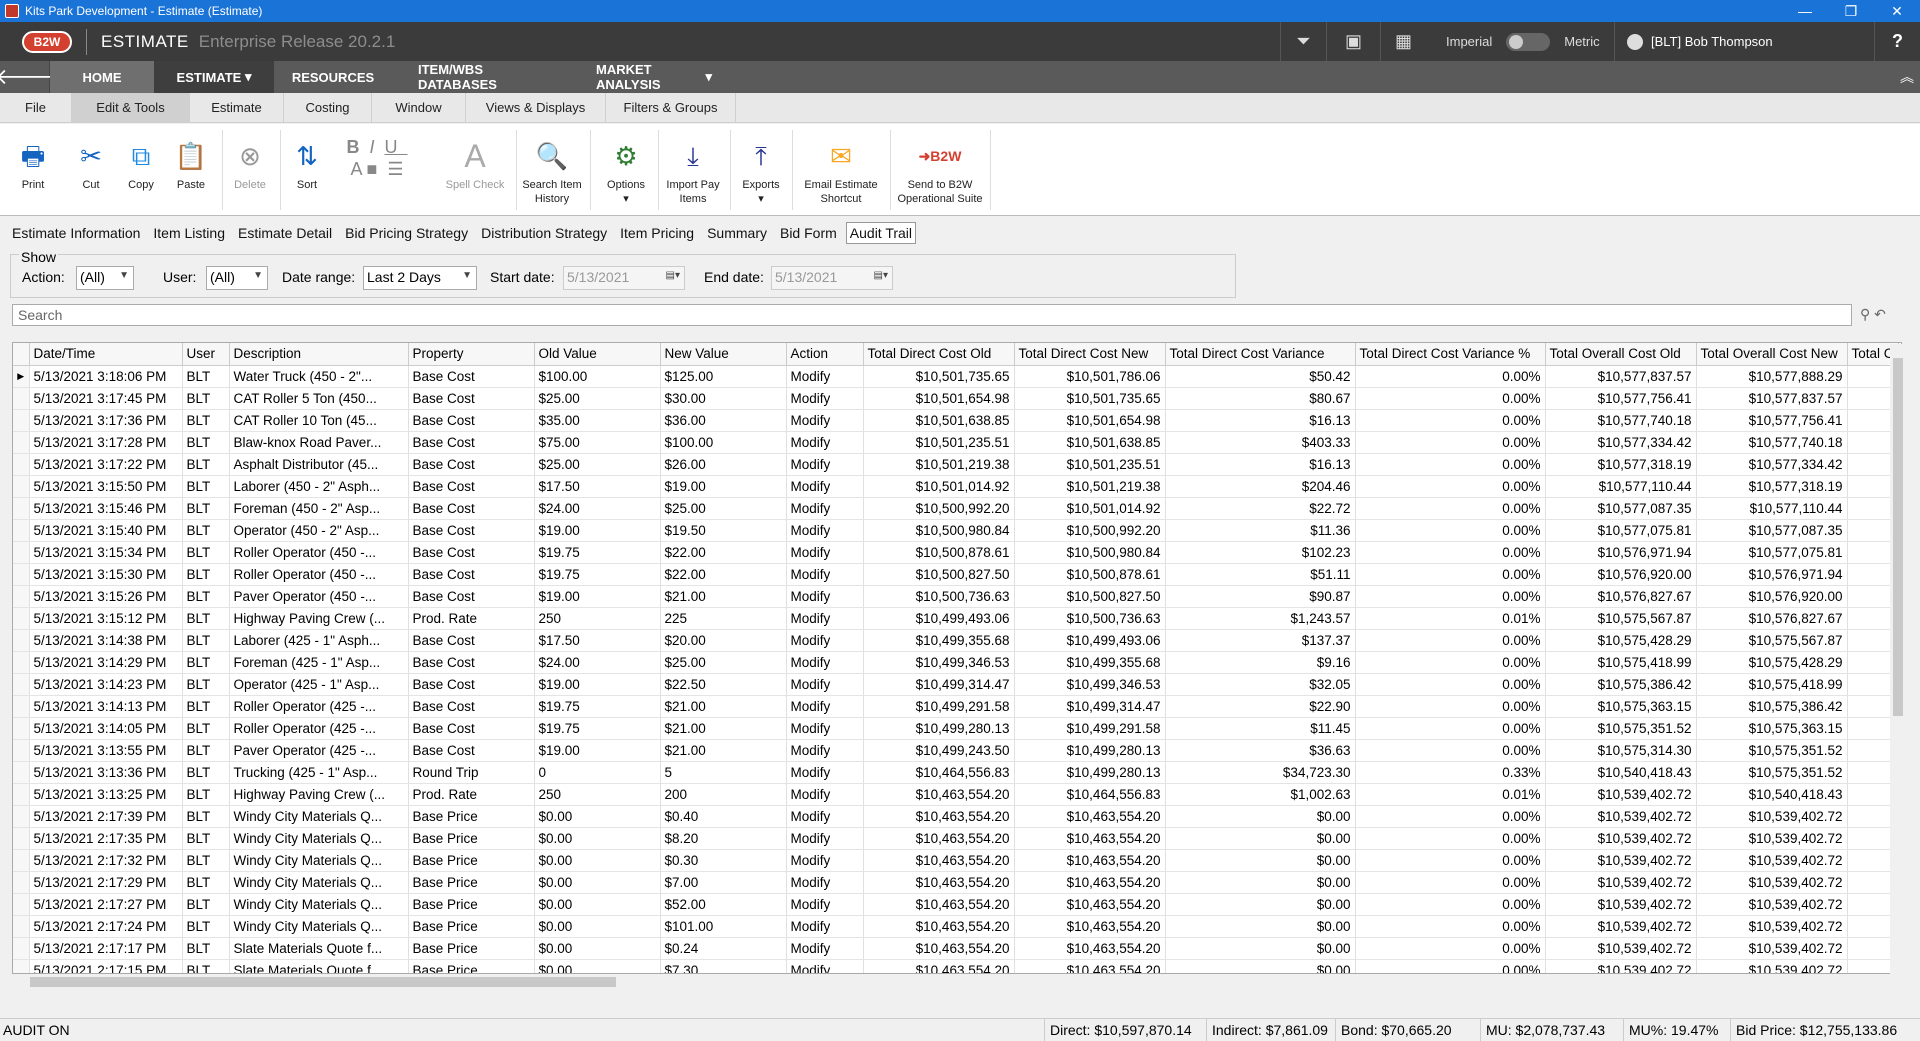  Describe the element at coordinates (333, 77) in the screenshot. I see `nav-resources: RESOURCES` at that location.